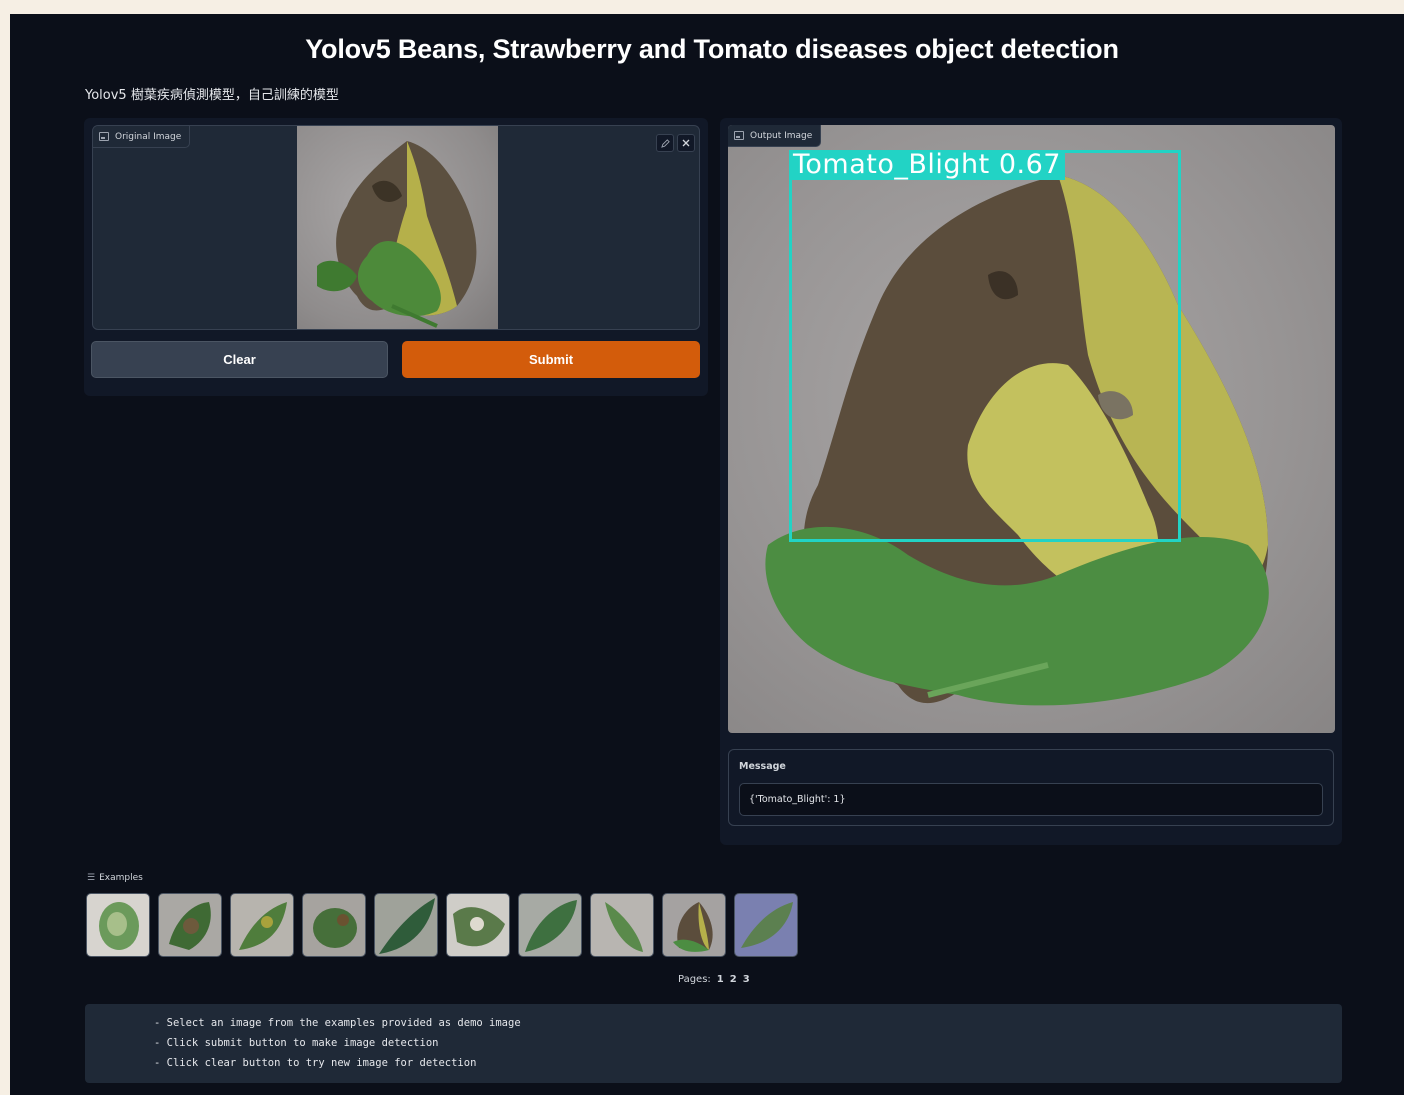 The image size is (1404, 1095). What do you see at coordinates (1031, 799) in the screenshot?
I see `message-field: {'Tomato_Blight': 1}` at bounding box center [1031, 799].